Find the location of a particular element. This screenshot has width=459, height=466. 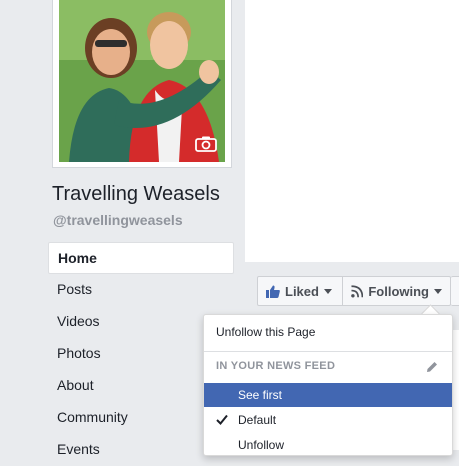

camera-icon is located at coordinates (206, 144).